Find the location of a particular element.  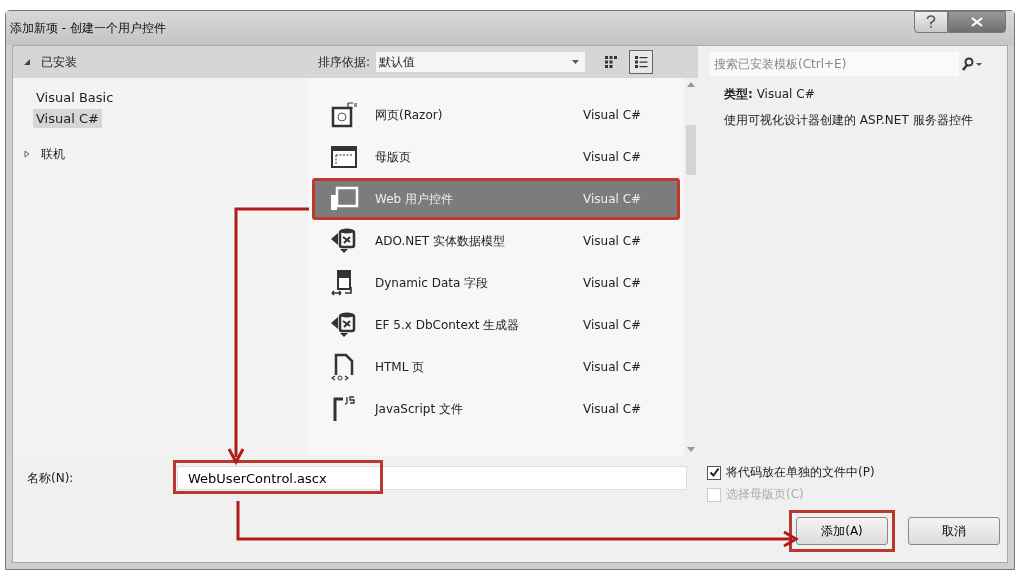

dropdown-caret-icon is located at coordinates (576, 62).